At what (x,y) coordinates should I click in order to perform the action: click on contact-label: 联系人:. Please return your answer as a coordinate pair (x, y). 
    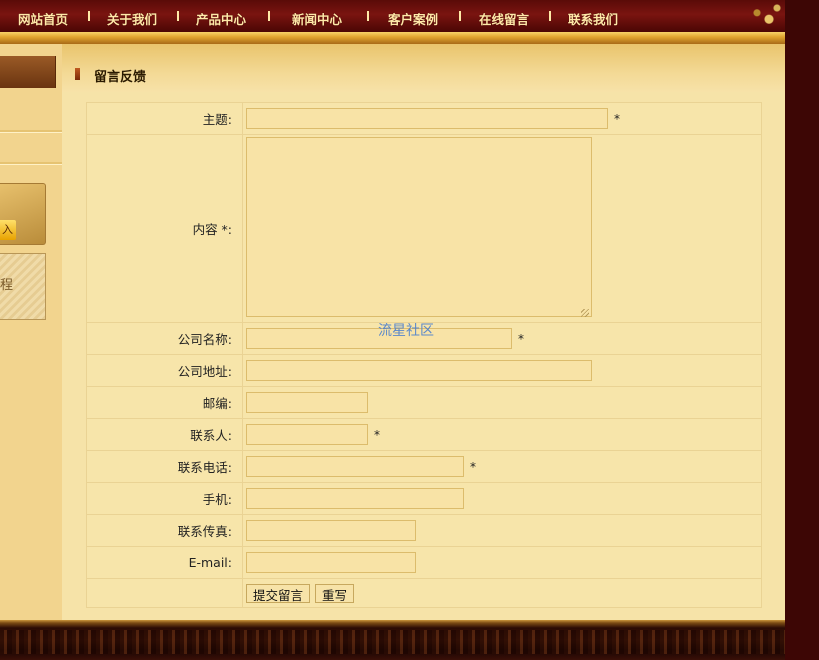
    Looking at the image, I should click on (165, 434).